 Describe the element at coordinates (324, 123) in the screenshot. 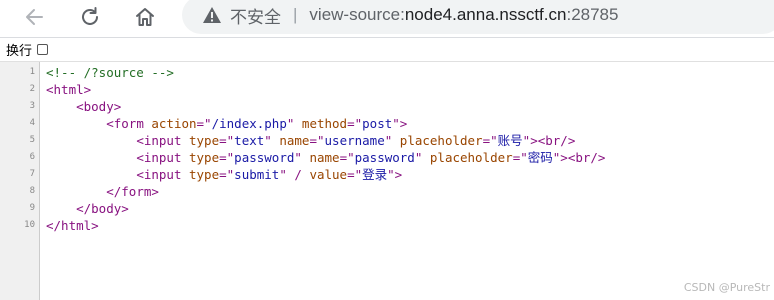

I see `code-token-attr: method` at that location.